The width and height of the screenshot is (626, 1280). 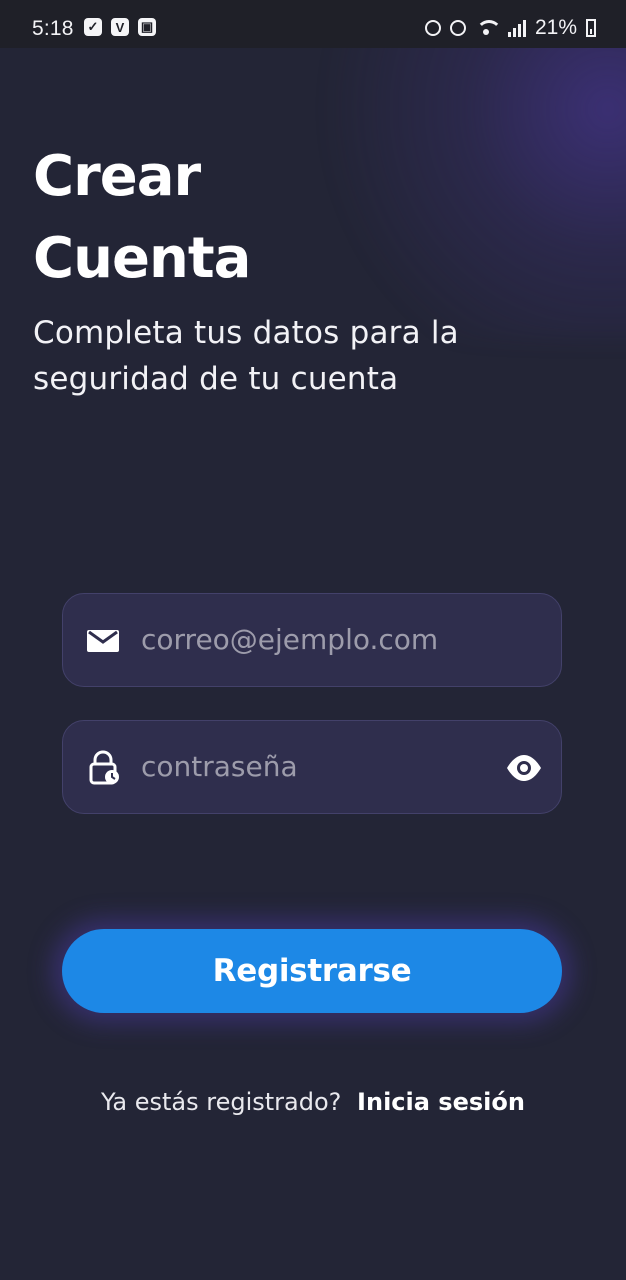 What do you see at coordinates (555, 27) in the screenshot?
I see `battery-percent: 21%` at bounding box center [555, 27].